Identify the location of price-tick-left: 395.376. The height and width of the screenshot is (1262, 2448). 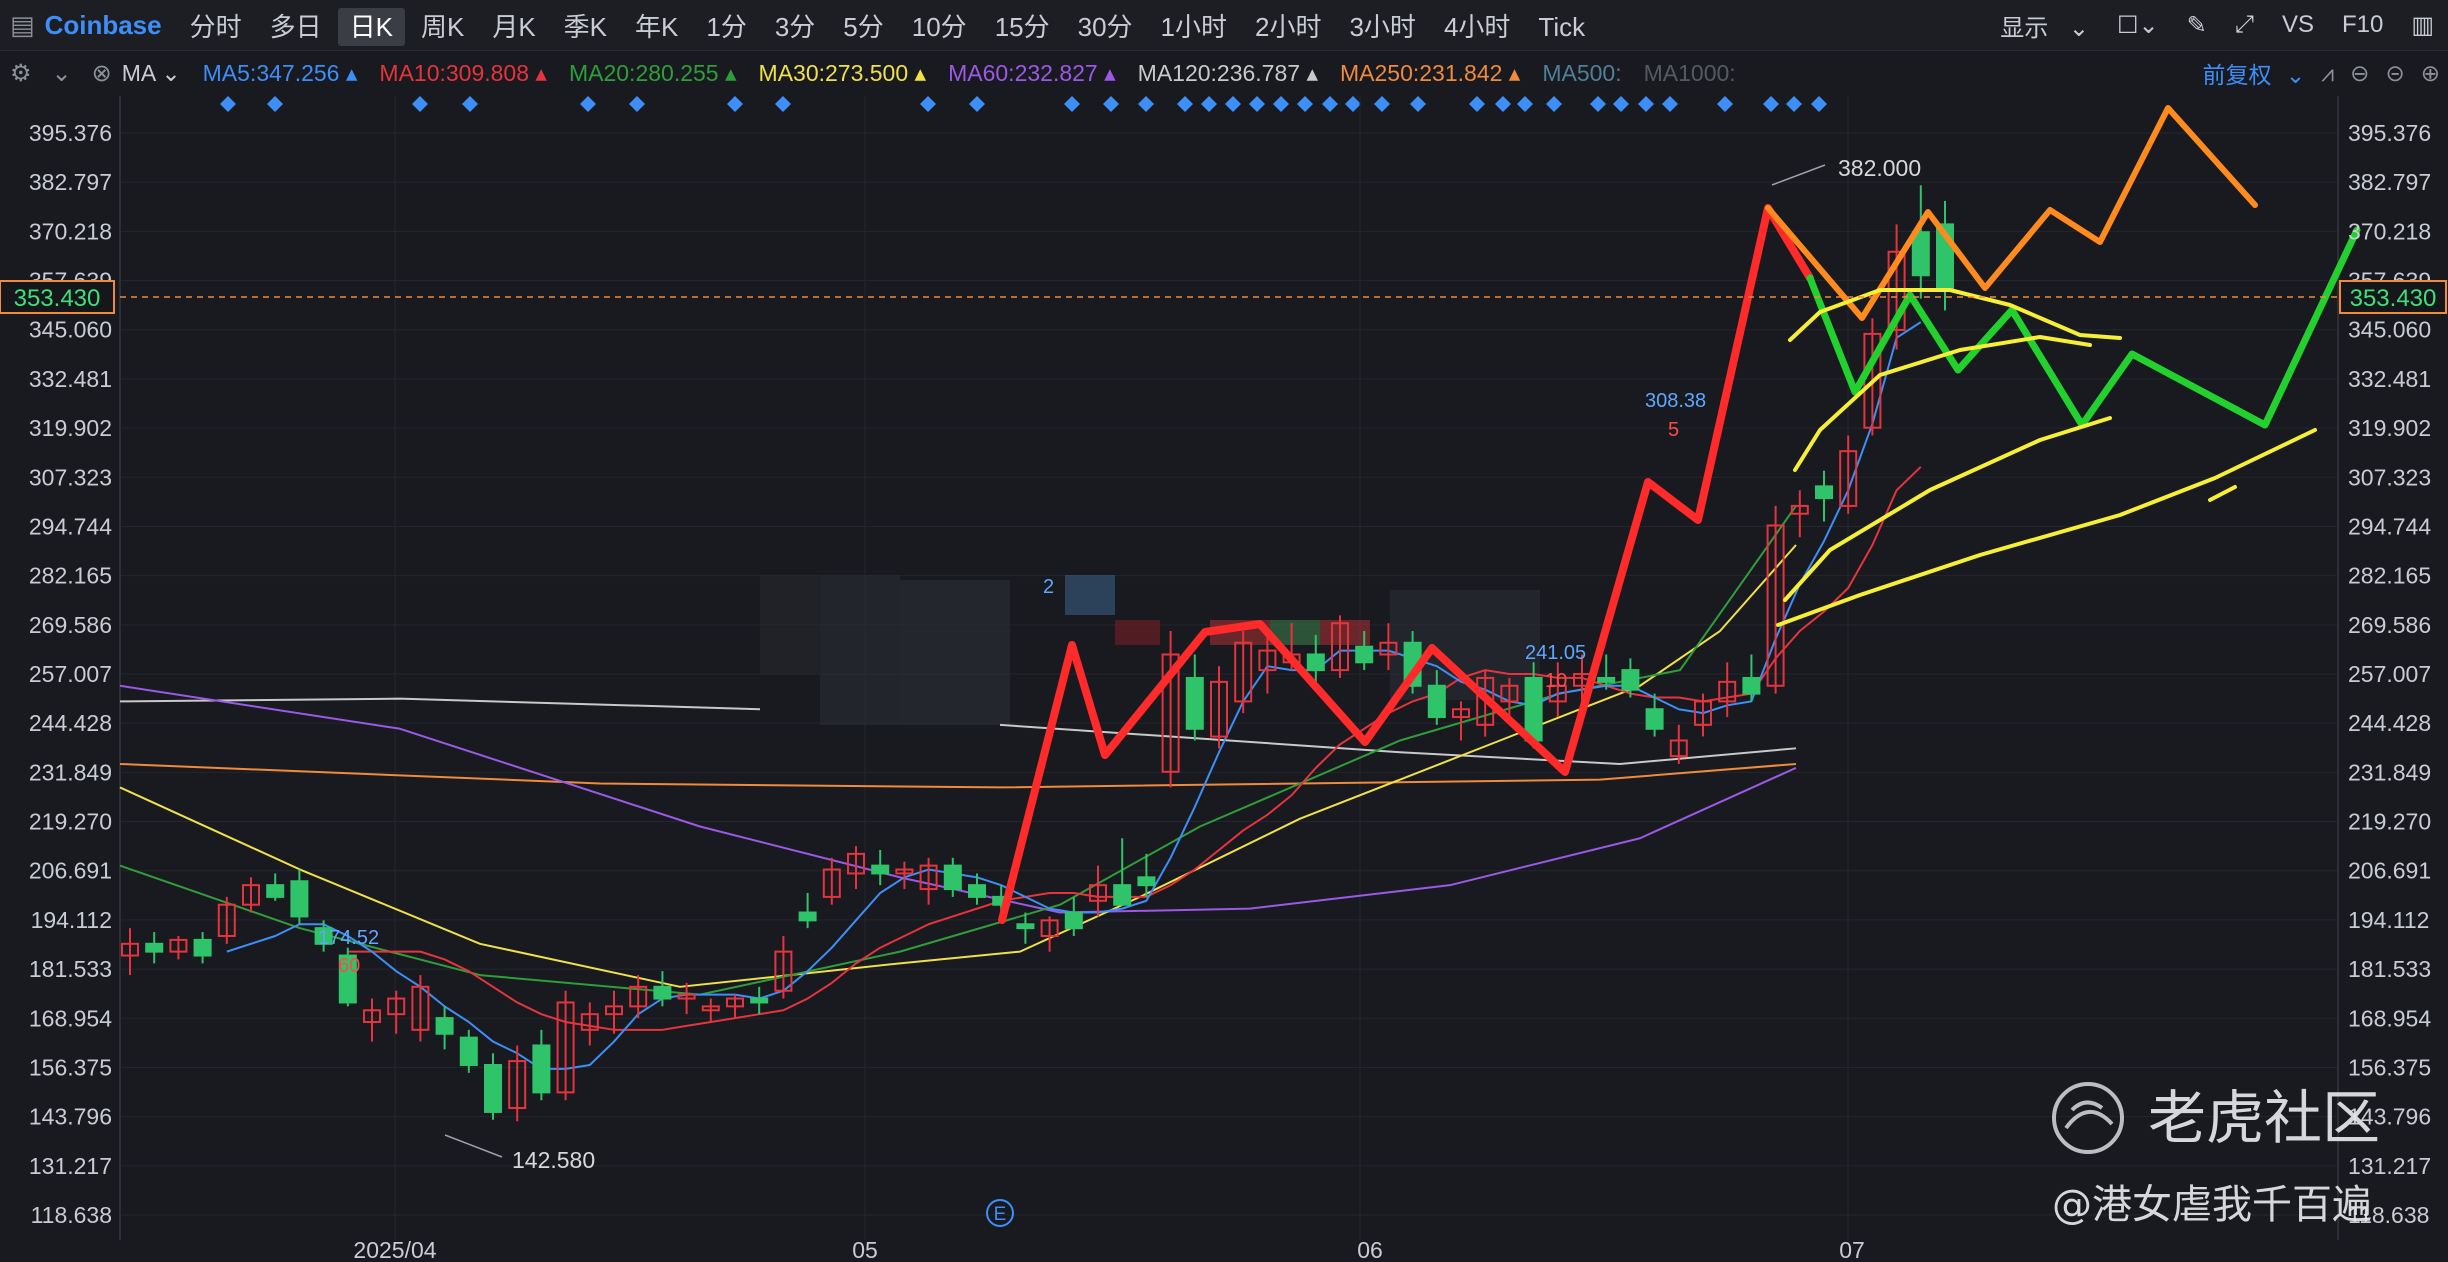
(70, 133).